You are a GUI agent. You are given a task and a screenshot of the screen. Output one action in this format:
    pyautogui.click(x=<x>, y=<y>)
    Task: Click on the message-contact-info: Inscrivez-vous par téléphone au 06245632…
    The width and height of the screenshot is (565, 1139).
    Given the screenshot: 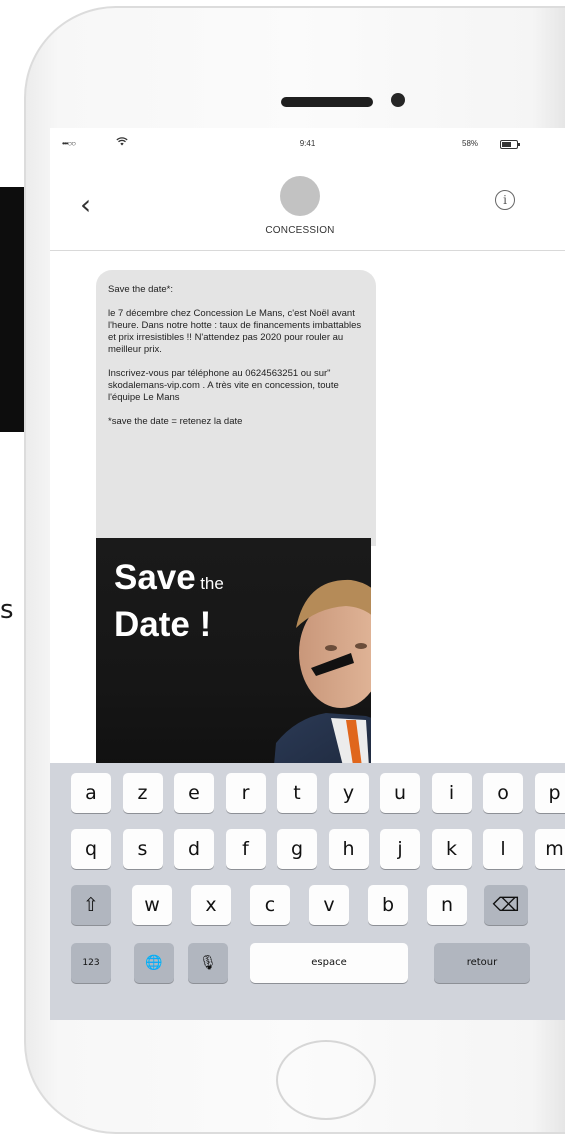 What is the action you would take?
    pyautogui.click(x=223, y=385)
    